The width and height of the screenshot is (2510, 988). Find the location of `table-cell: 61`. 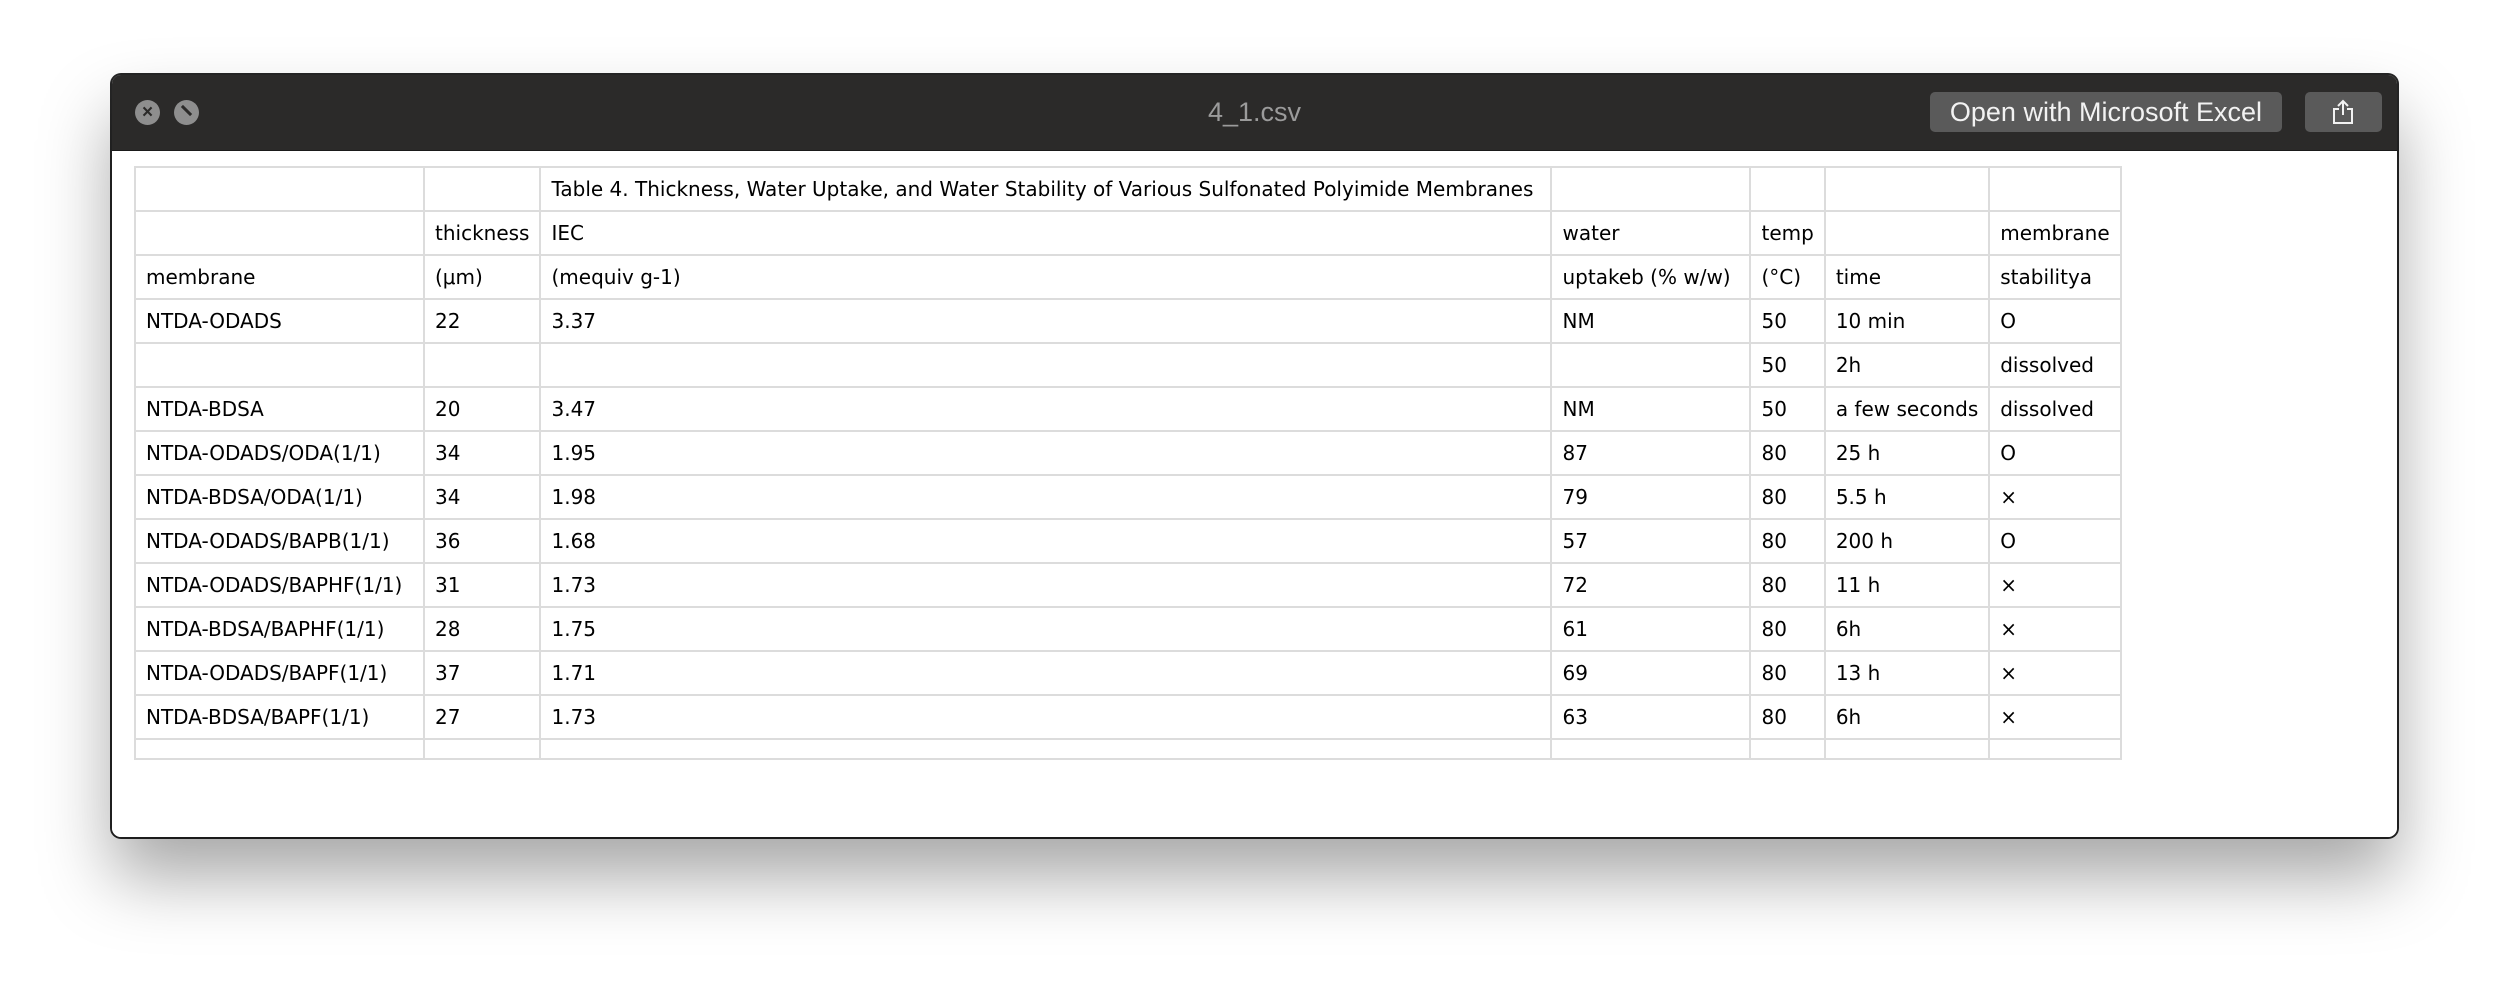

table-cell: 61 is located at coordinates (1651, 629).